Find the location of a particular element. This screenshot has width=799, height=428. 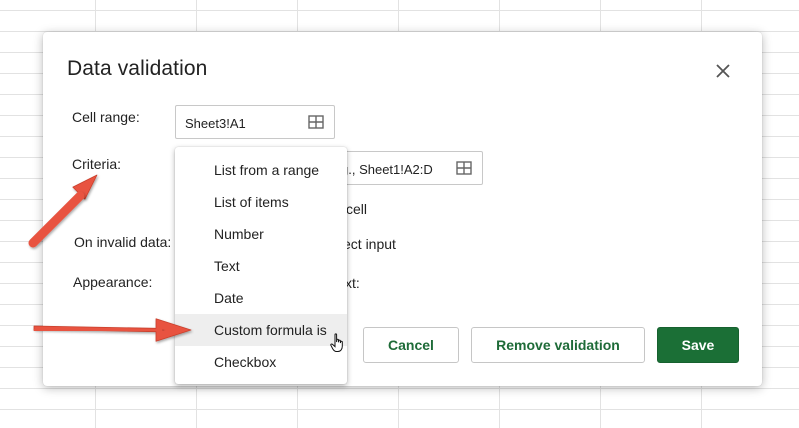

menu-item-number: Number is located at coordinates (261, 234).